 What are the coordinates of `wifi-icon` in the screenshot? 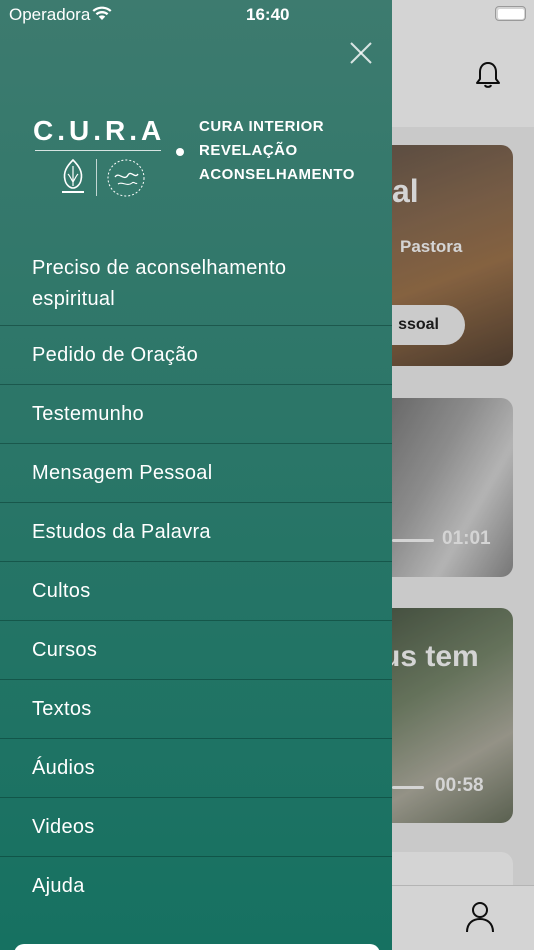 It's located at (102, 13).